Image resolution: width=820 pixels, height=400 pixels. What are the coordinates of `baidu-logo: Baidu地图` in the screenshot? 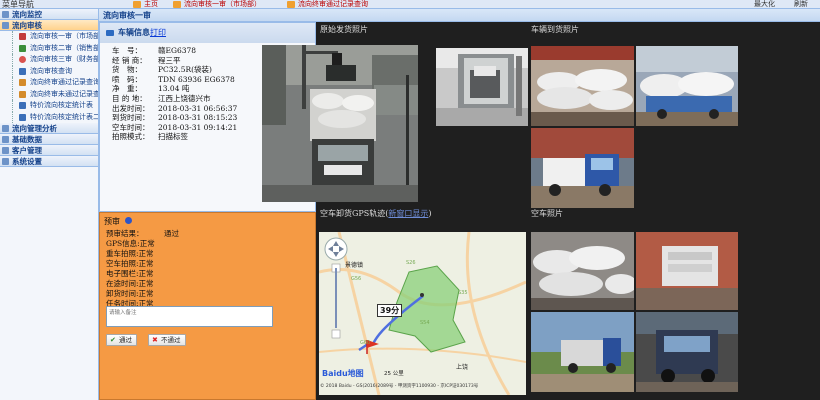 It's located at (343, 373).